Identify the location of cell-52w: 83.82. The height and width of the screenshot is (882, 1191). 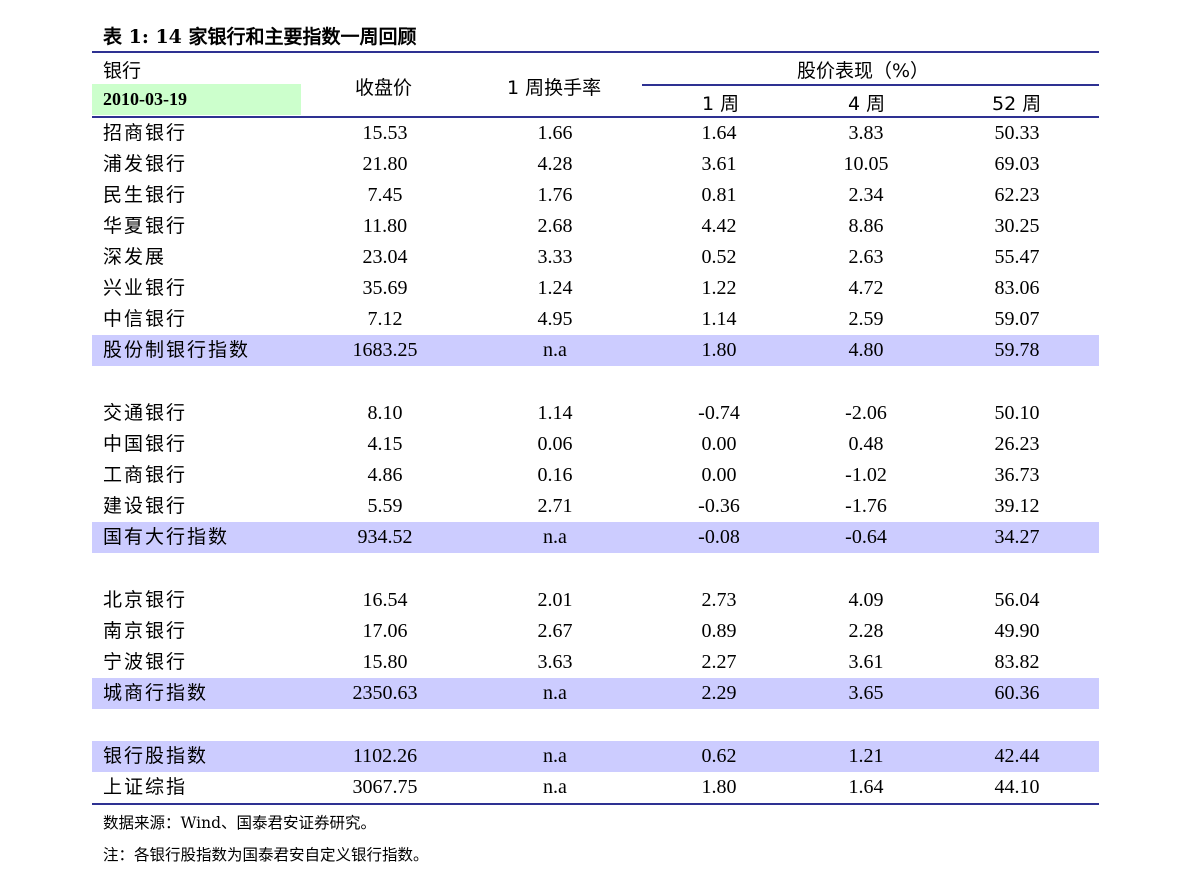
(1017, 662).